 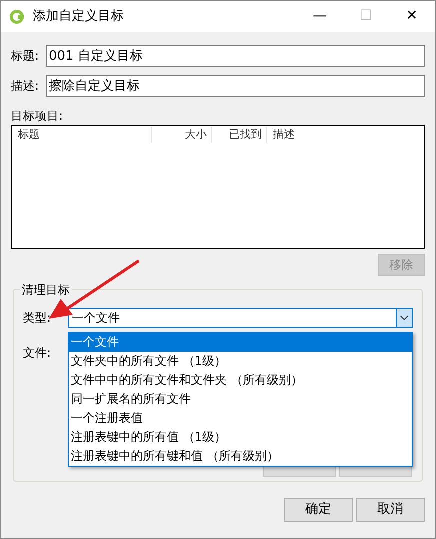 I want to click on text-field: 001 自定义目标, so click(x=235, y=56).